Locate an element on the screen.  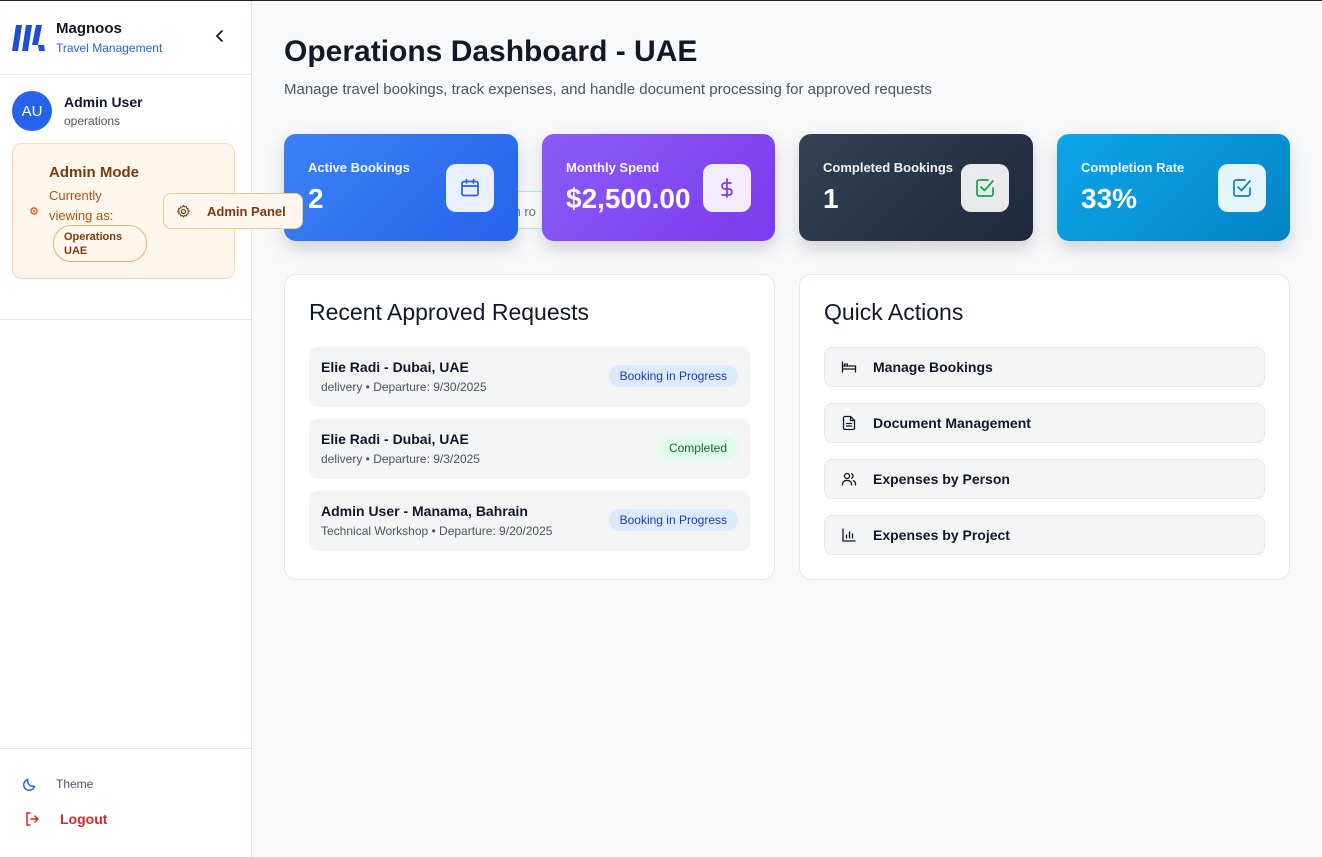
stat-card-active-bookings: Active Bookings 2 is located at coordinates (401, 187).